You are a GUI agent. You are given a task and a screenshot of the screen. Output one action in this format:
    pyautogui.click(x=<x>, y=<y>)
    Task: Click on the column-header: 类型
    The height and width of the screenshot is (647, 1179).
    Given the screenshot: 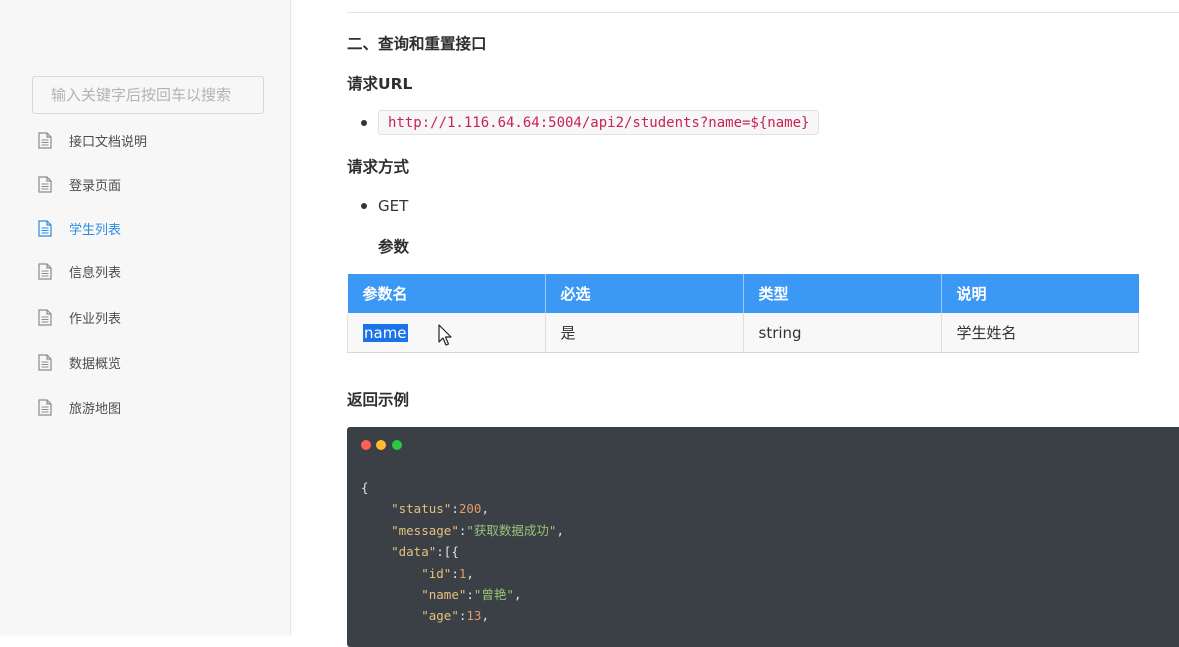 What is the action you would take?
    pyautogui.click(x=842, y=293)
    